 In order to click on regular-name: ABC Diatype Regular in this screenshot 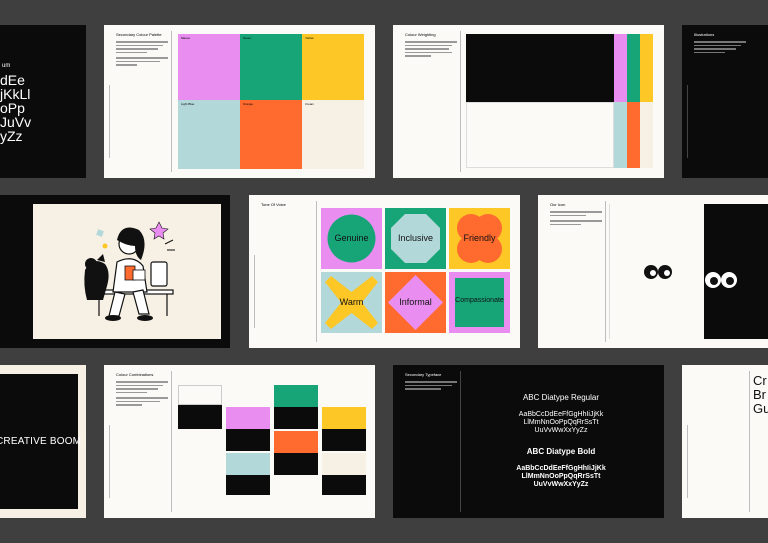, I will do `click(561, 397)`.